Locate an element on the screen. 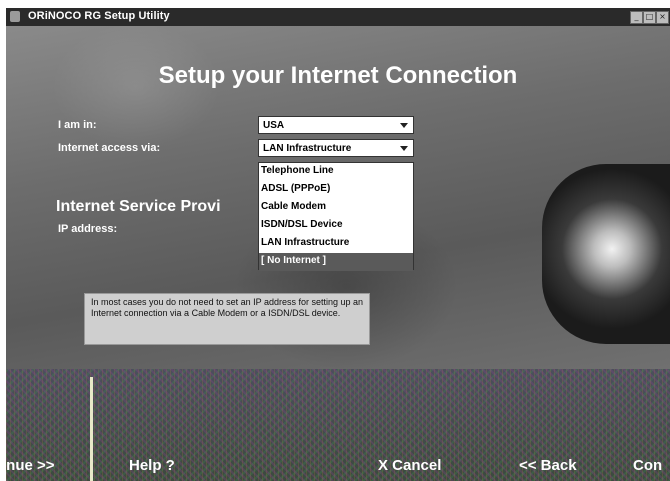 The image size is (670, 481). title-bar: ORiNOCO RG Setup Utility _ □ × is located at coordinates (338, 17).